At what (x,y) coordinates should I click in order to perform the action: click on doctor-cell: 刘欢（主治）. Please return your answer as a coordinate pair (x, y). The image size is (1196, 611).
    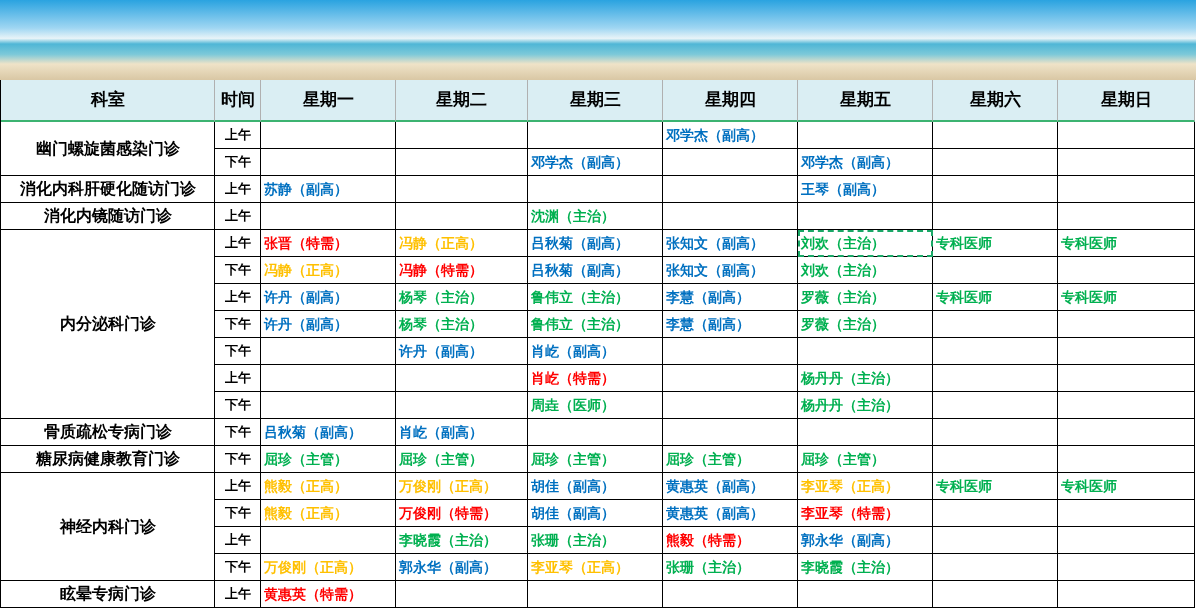
    Looking at the image, I should click on (865, 270).